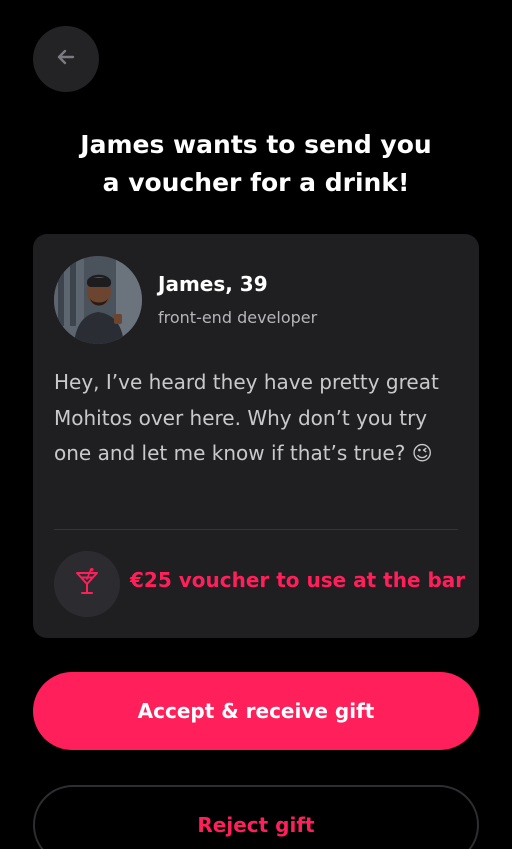 The height and width of the screenshot is (849, 512). Describe the element at coordinates (213, 284) in the screenshot. I see `sender-name: James, 39` at that location.